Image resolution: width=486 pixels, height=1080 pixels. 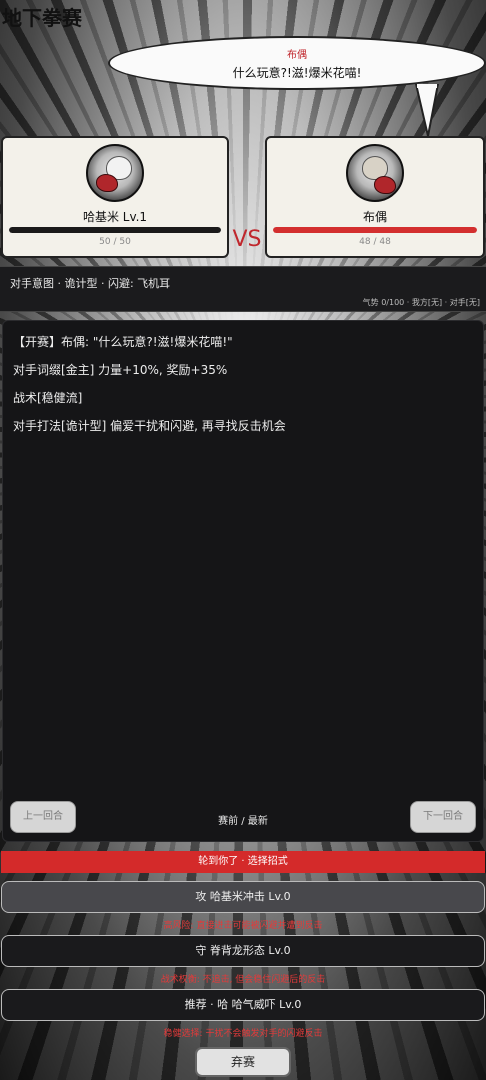 I want to click on opponent-hp-bar, so click(x=375, y=230).